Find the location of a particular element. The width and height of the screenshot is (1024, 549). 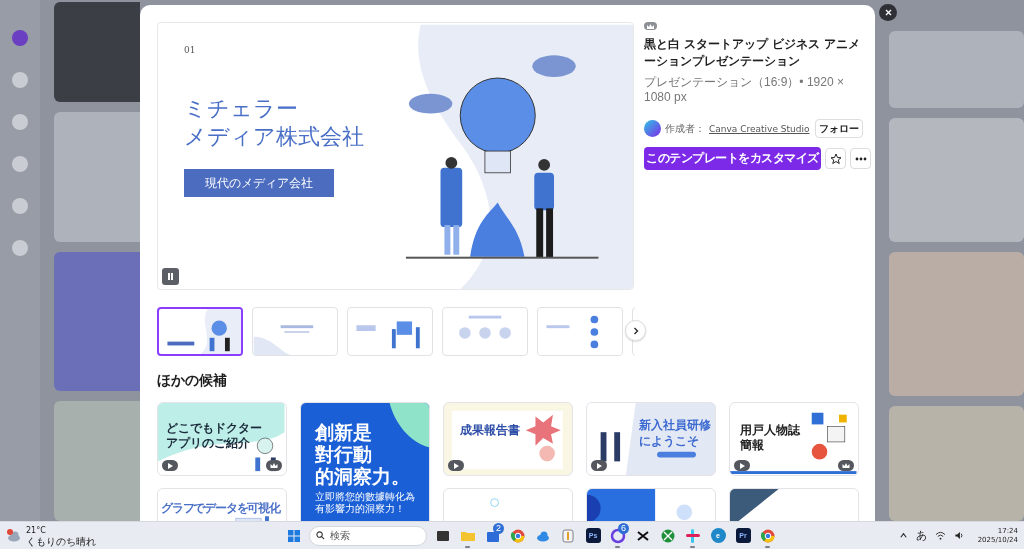

input-method-indicator: あ is located at coordinates (921, 535).